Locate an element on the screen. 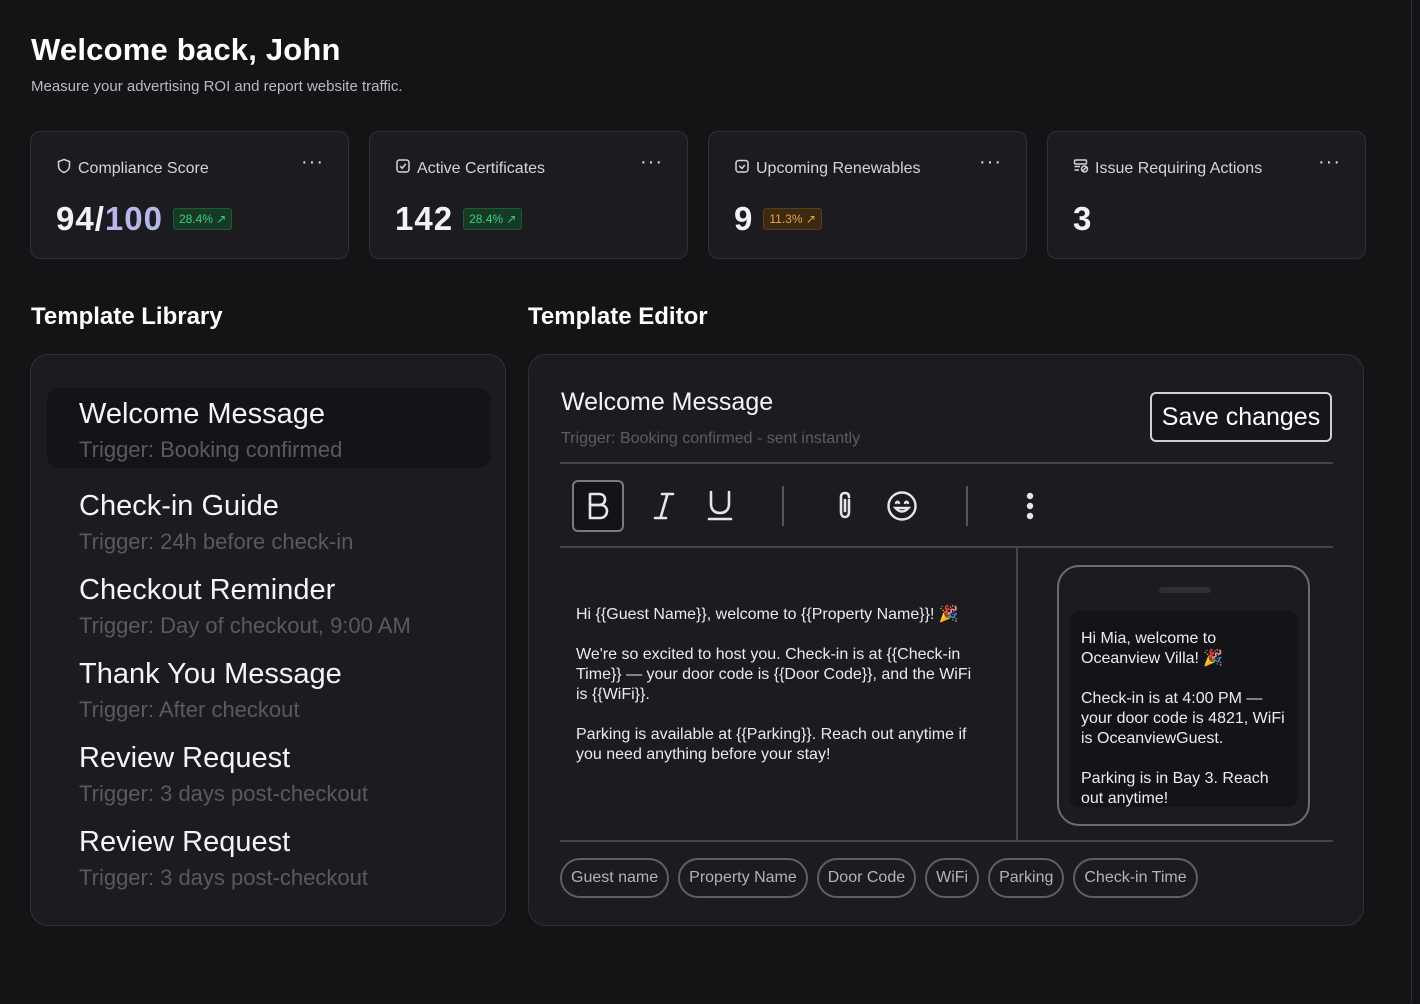 The height and width of the screenshot is (1004, 1420). window-edge is located at coordinates (1411, 502).